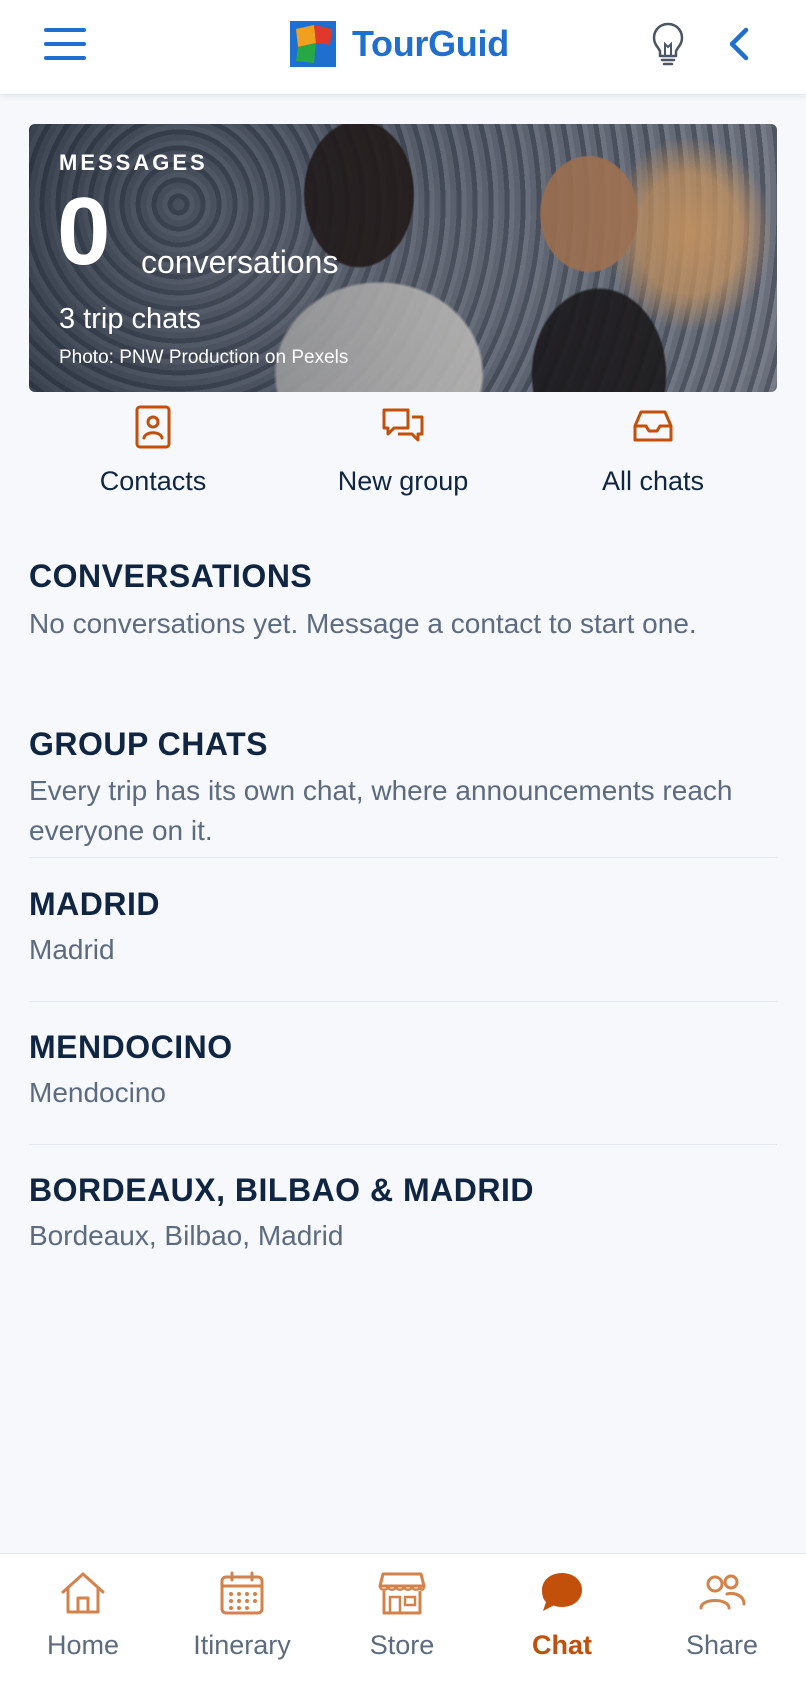 The width and height of the screenshot is (806, 1698). I want to click on quick-actions: Contacts New group All chats, so click(403, 459).